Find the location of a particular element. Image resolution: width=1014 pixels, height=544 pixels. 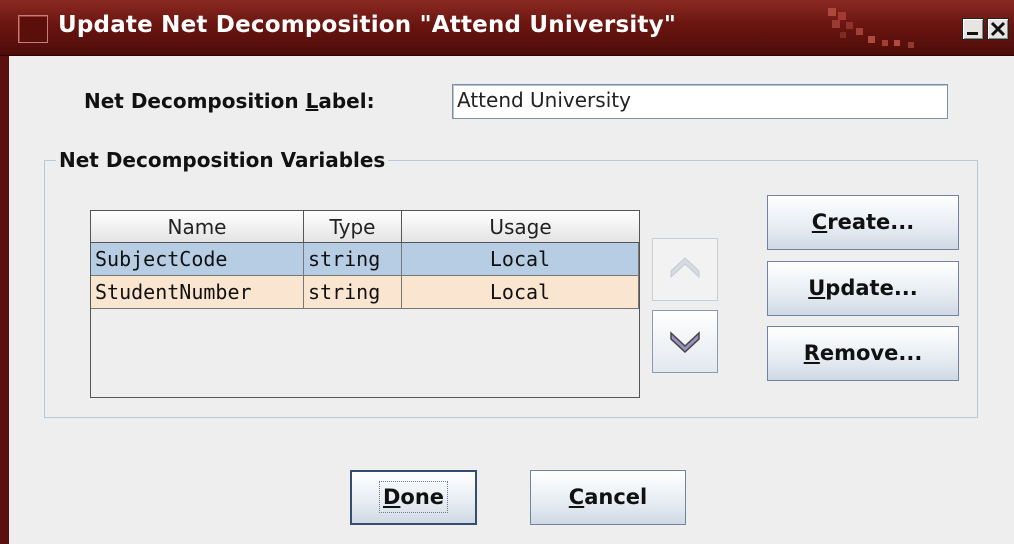

done-button: Done is located at coordinates (413, 497).